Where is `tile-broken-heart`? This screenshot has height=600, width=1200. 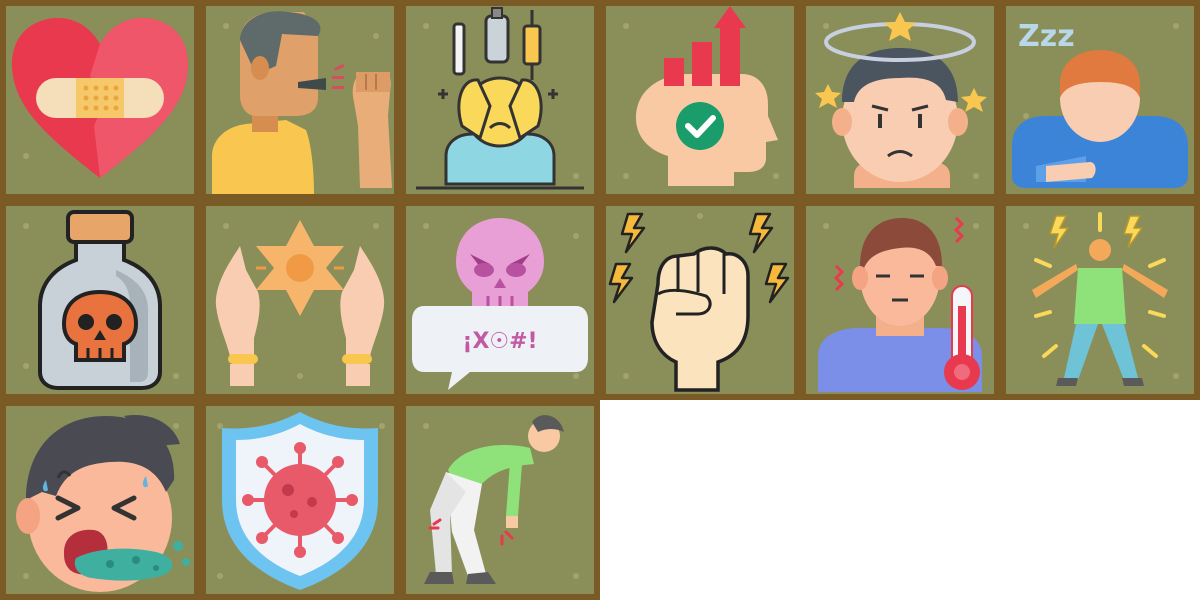 tile-broken-heart is located at coordinates (100, 100).